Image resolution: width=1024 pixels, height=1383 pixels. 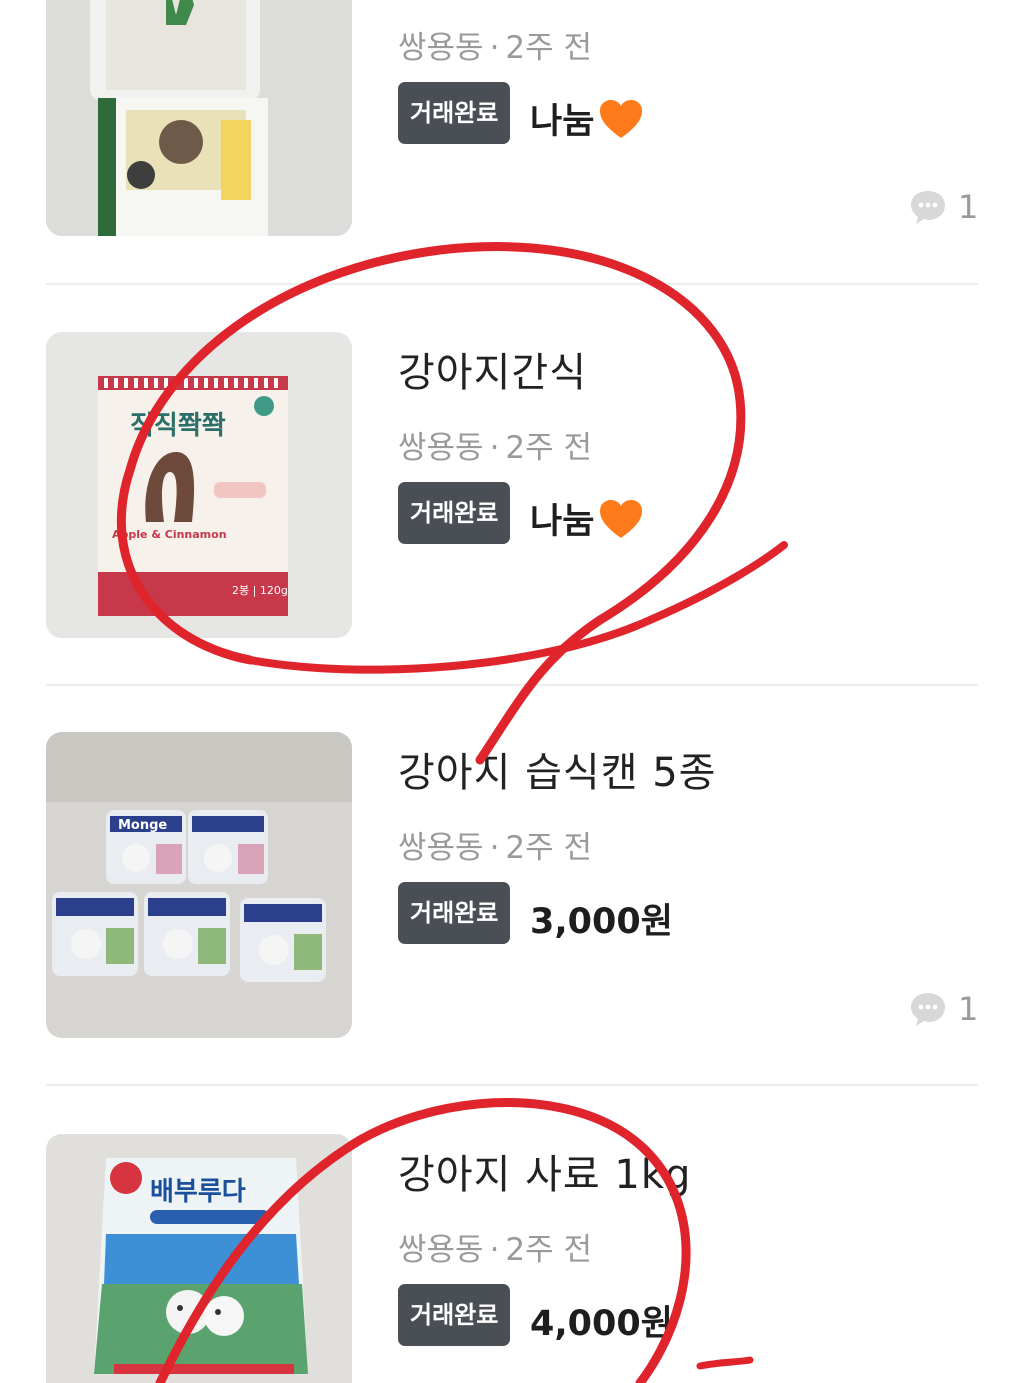 What do you see at coordinates (601, 1324) in the screenshot?
I see `price-text: 4,000원` at bounding box center [601, 1324].